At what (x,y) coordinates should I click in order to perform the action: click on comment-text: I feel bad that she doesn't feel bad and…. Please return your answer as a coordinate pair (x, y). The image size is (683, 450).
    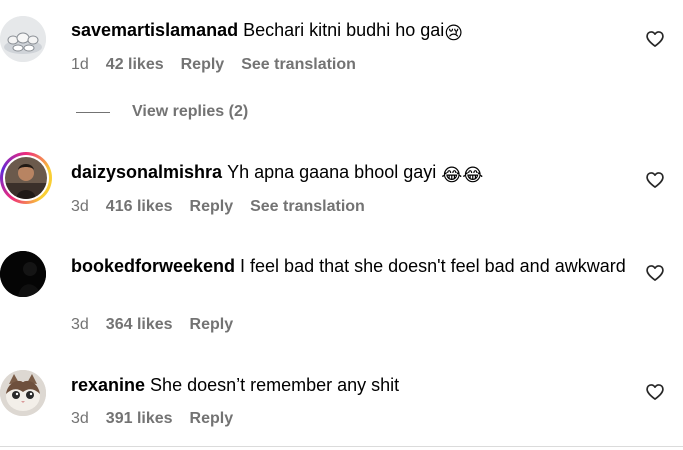
    Looking at the image, I should click on (433, 266).